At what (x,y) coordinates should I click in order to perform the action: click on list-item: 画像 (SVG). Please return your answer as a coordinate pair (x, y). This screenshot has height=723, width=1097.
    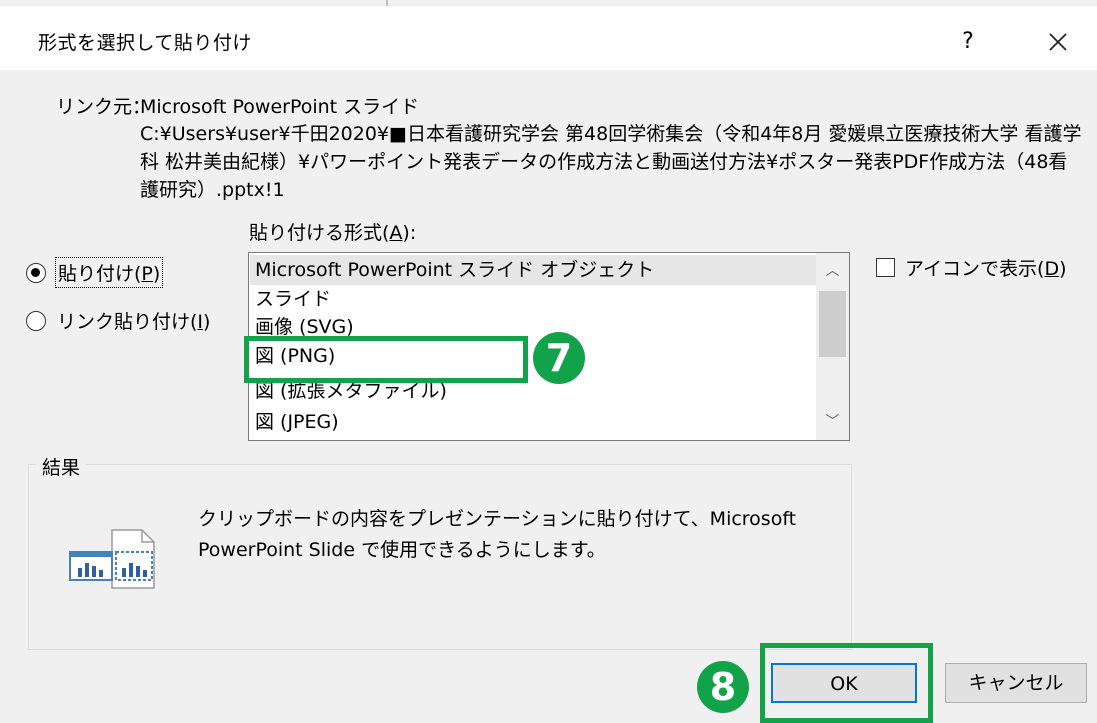
    Looking at the image, I should click on (304, 327).